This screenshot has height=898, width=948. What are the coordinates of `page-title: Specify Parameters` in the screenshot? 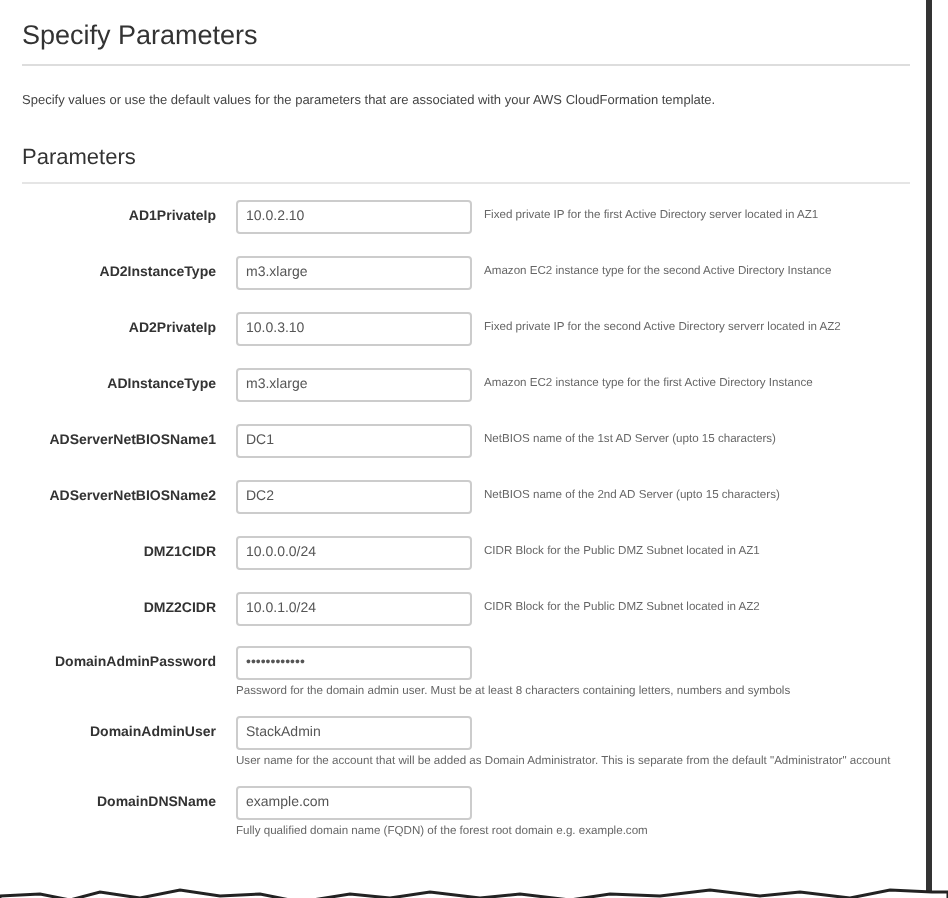 It's located at (466, 33).